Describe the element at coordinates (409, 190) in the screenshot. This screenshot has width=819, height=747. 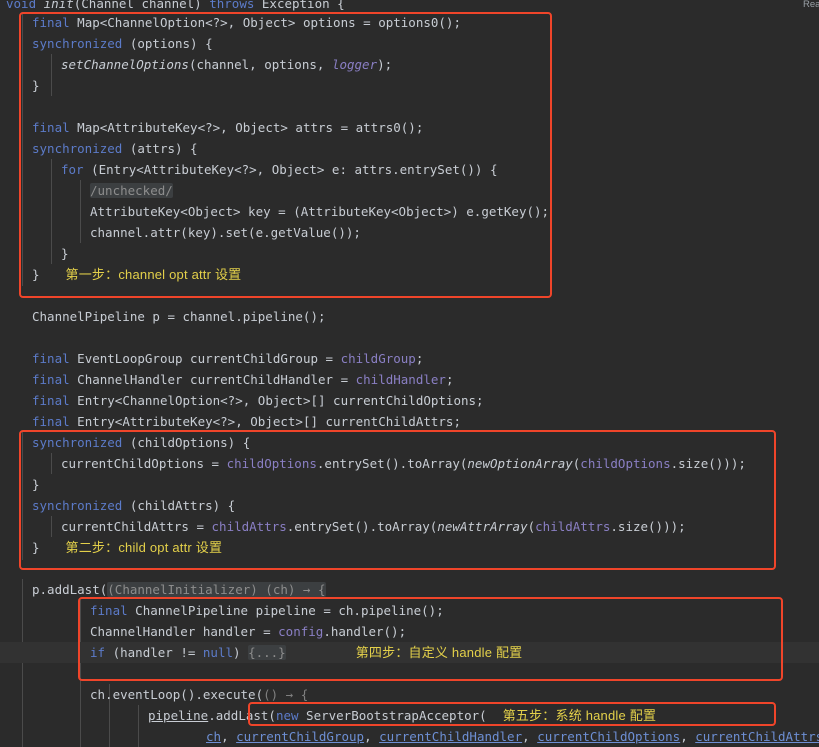
I see `code-line-folded-comment: /unchecked/` at that location.